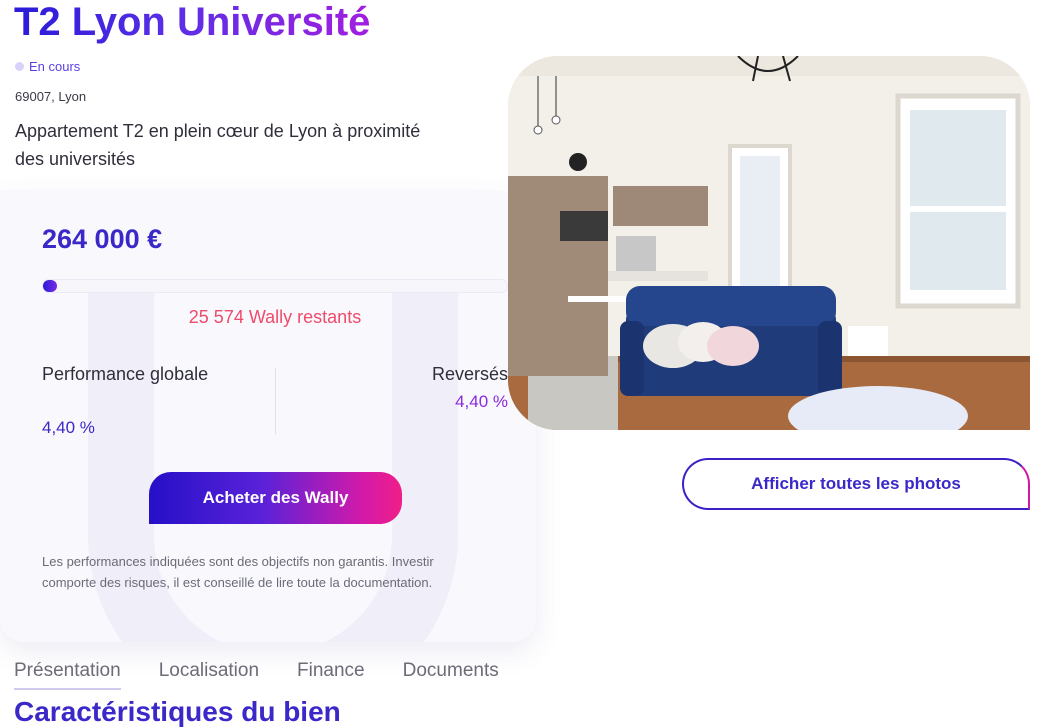 This screenshot has width=1042, height=728. What do you see at coordinates (275, 498) in the screenshot?
I see `buy-wally-button: Acheter des Wally` at bounding box center [275, 498].